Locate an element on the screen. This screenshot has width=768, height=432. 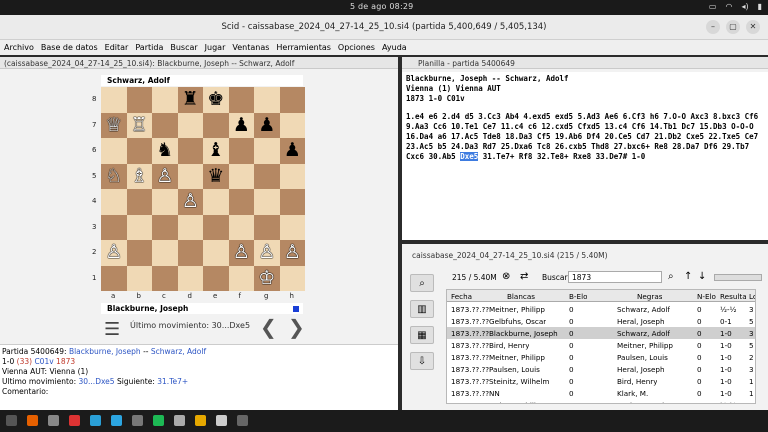
zoom-slider is located at coordinates (738, 277).